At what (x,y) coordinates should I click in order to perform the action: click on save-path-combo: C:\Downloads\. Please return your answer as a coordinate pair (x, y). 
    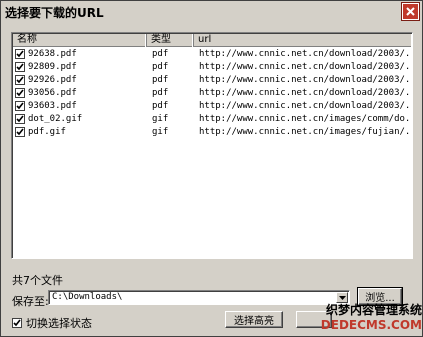
    Looking at the image, I should click on (199, 297).